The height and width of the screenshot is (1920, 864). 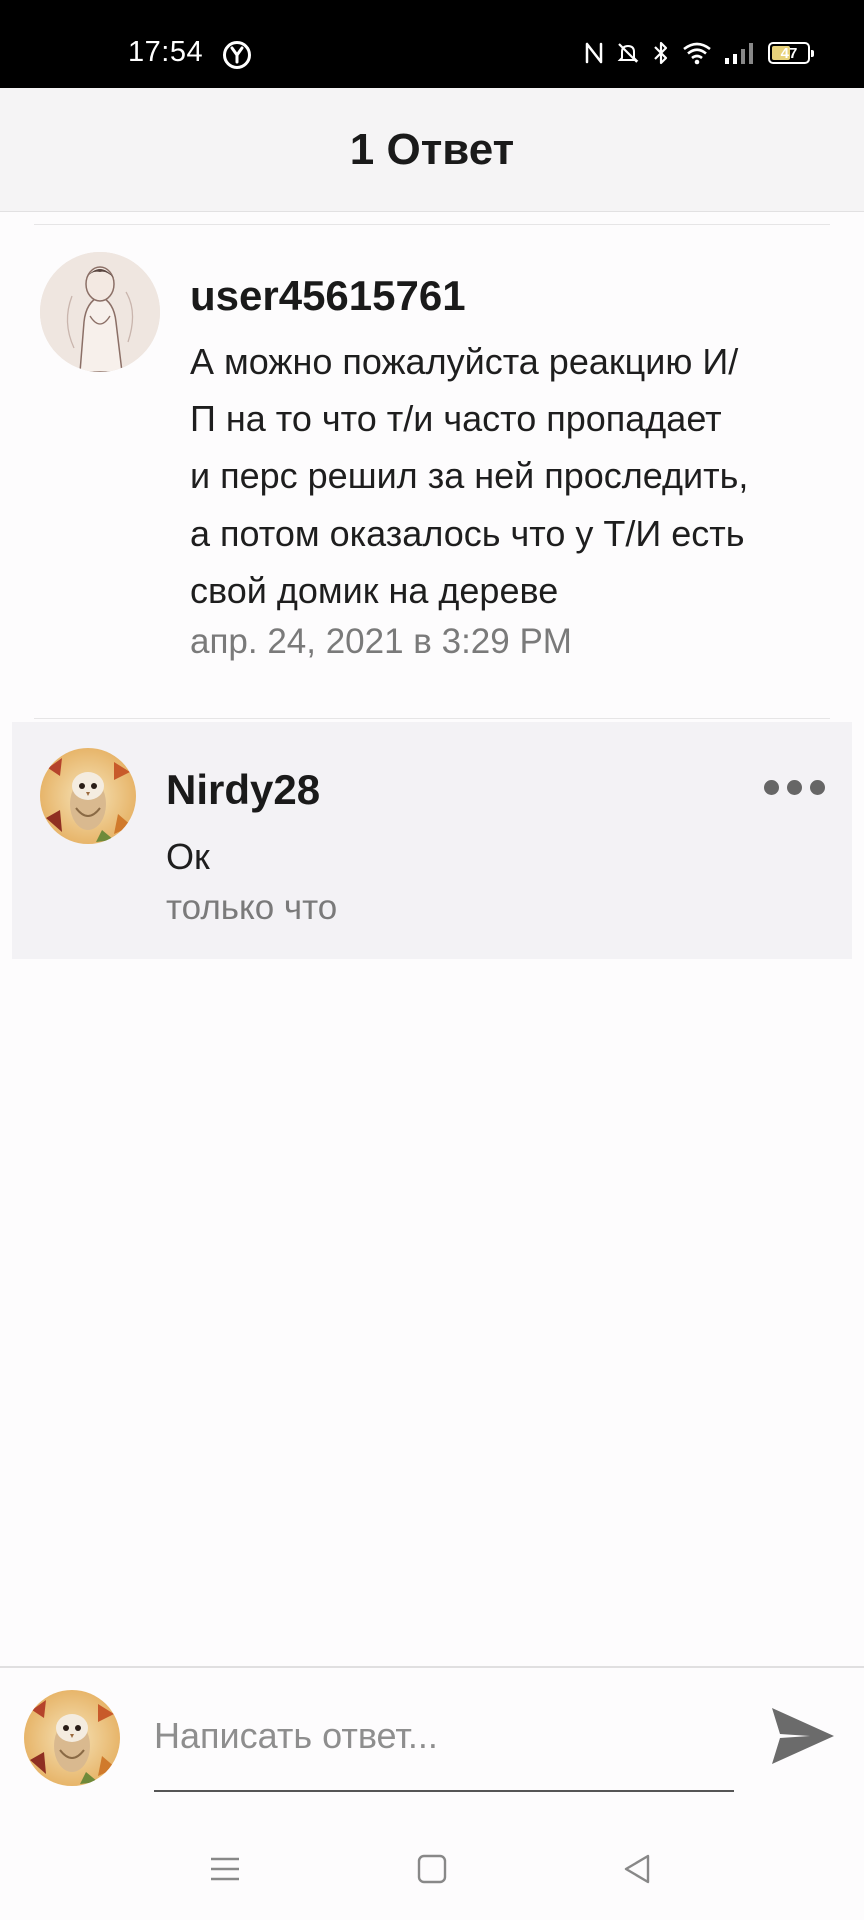 What do you see at coordinates (374, 590) in the screenshot?
I see `comment-line: свой домик на дереве` at bounding box center [374, 590].